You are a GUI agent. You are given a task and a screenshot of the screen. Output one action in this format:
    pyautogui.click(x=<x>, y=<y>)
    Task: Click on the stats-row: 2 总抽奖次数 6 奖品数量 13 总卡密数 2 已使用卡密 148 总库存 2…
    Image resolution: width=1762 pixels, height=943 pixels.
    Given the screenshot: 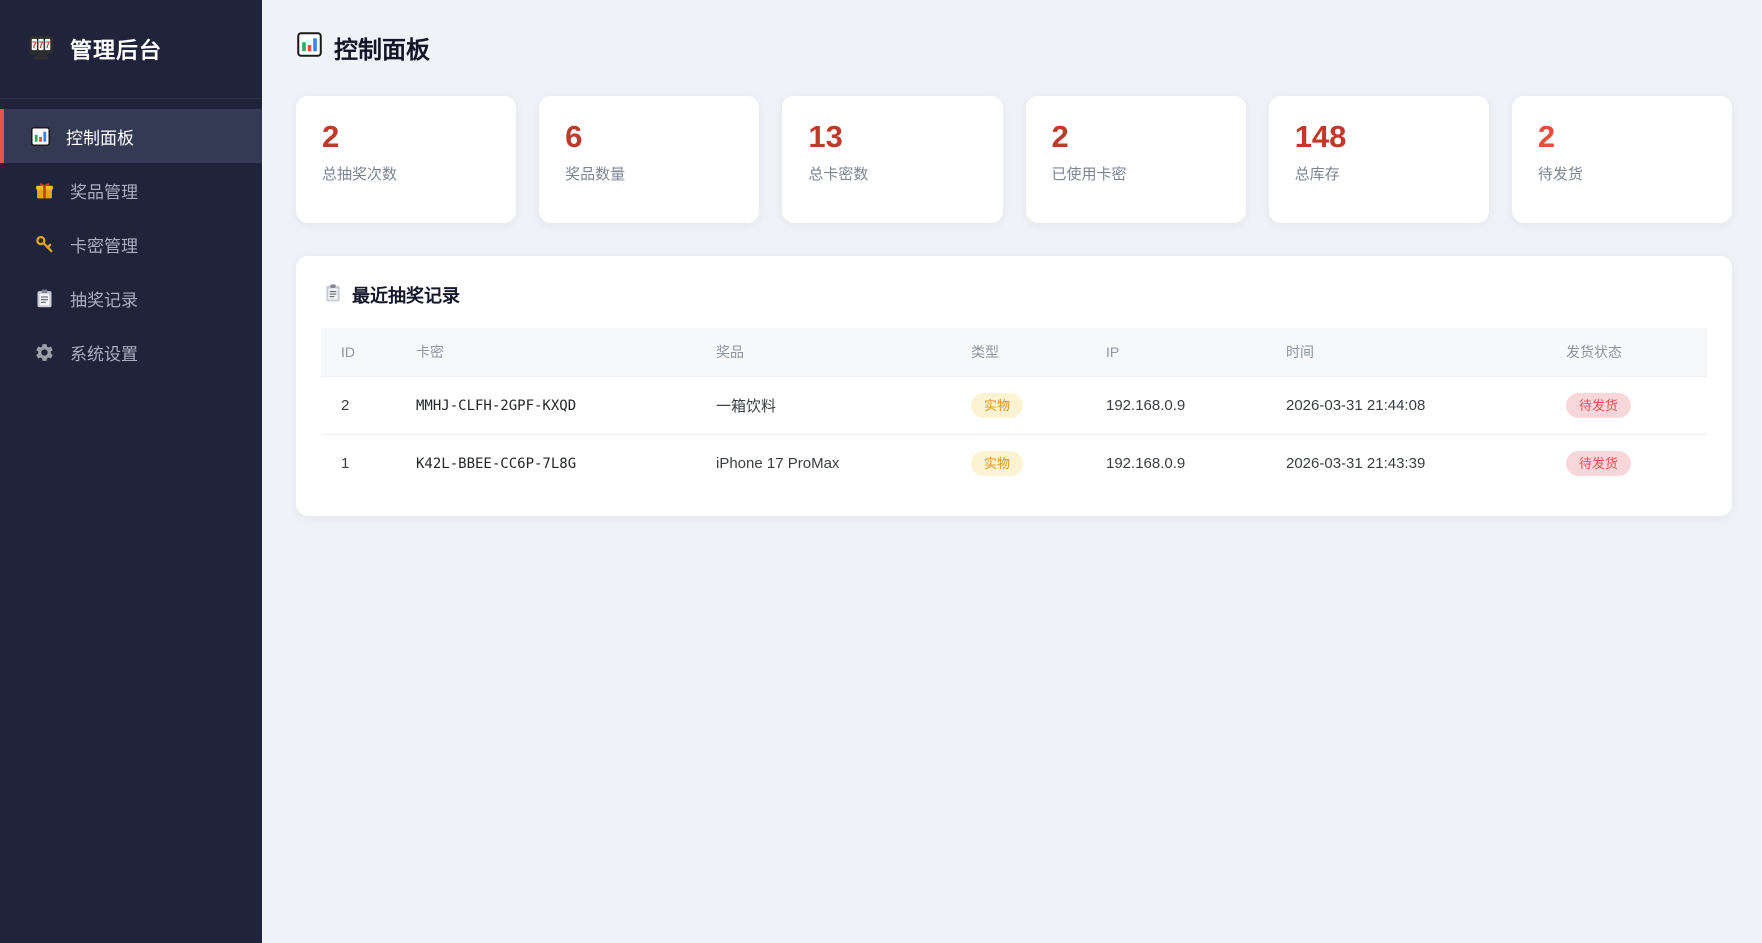 What is the action you would take?
    pyautogui.click(x=1014, y=159)
    